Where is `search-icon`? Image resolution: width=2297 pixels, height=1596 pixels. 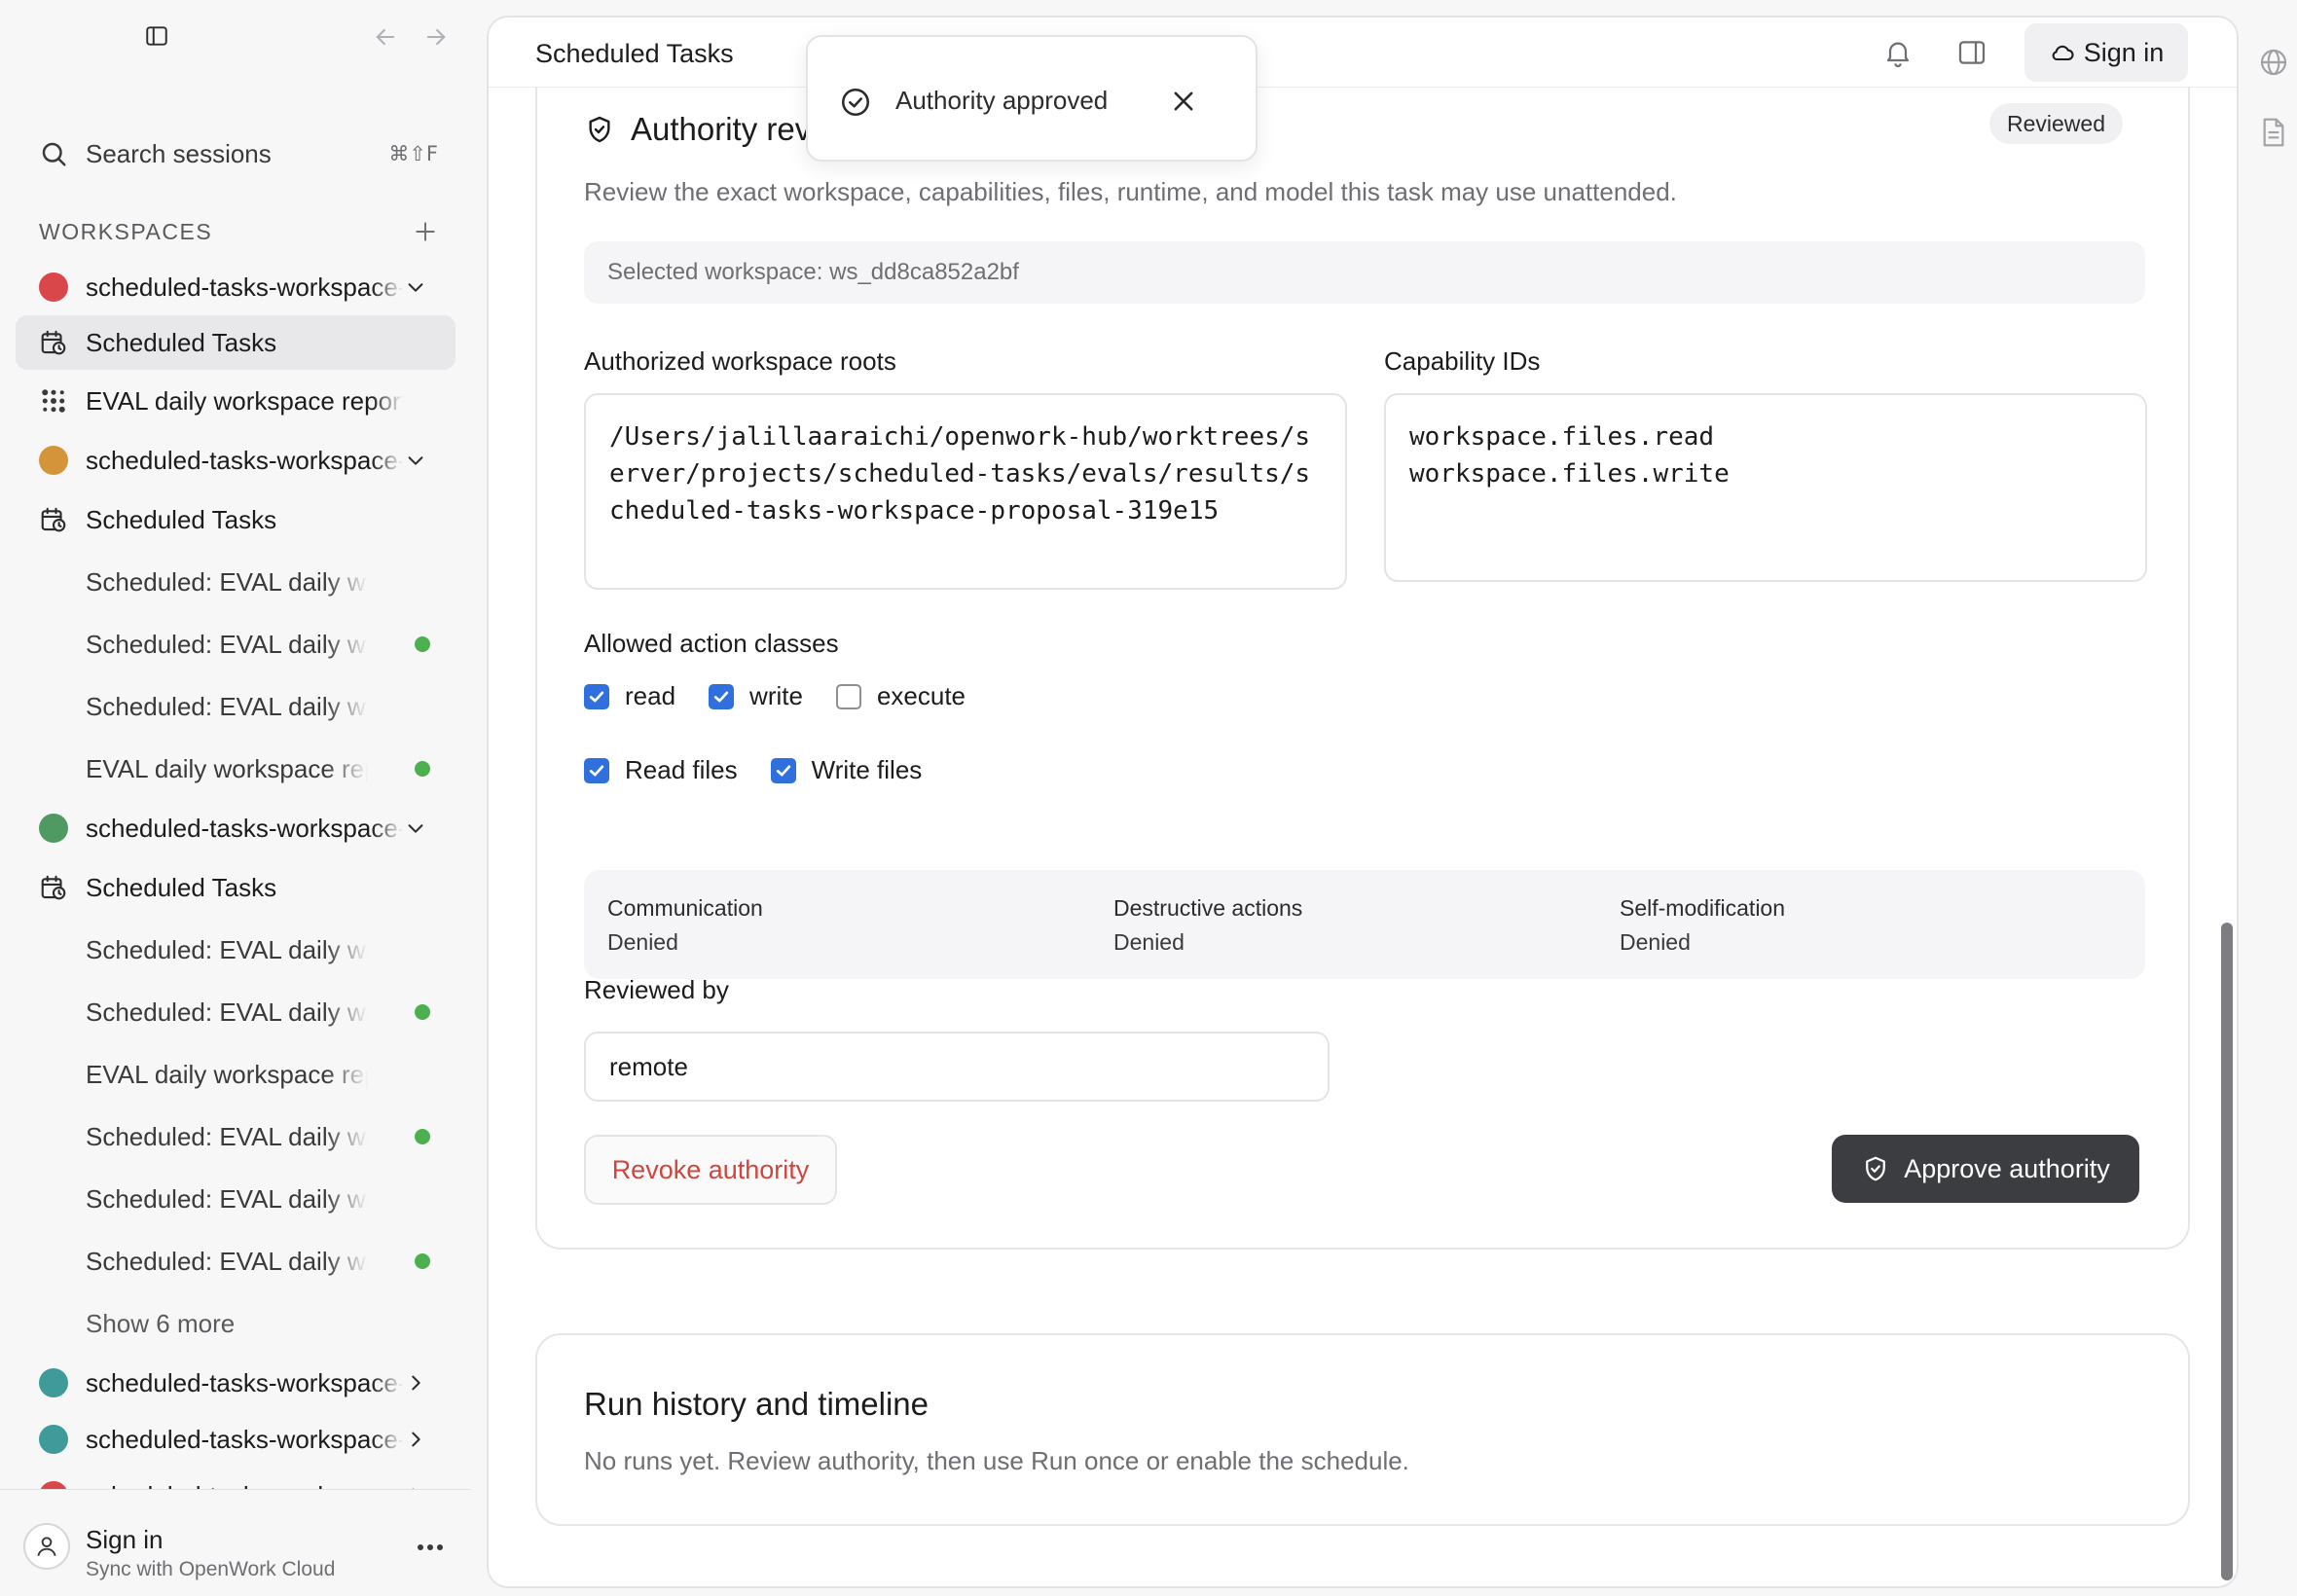 search-icon is located at coordinates (54, 154).